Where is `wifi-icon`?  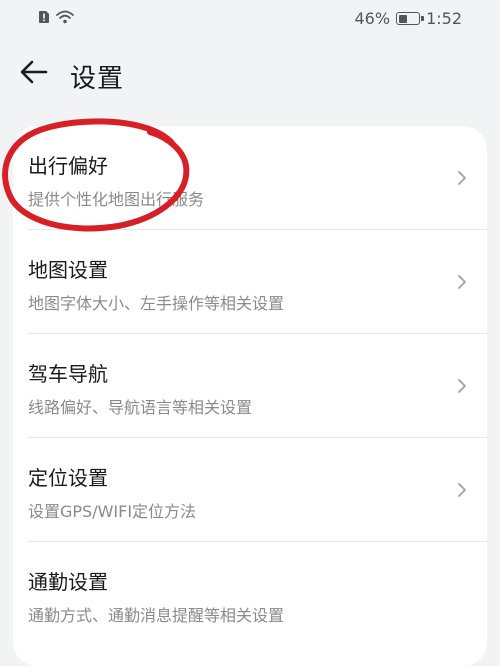
wifi-icon is located at coordinates (65, 18).